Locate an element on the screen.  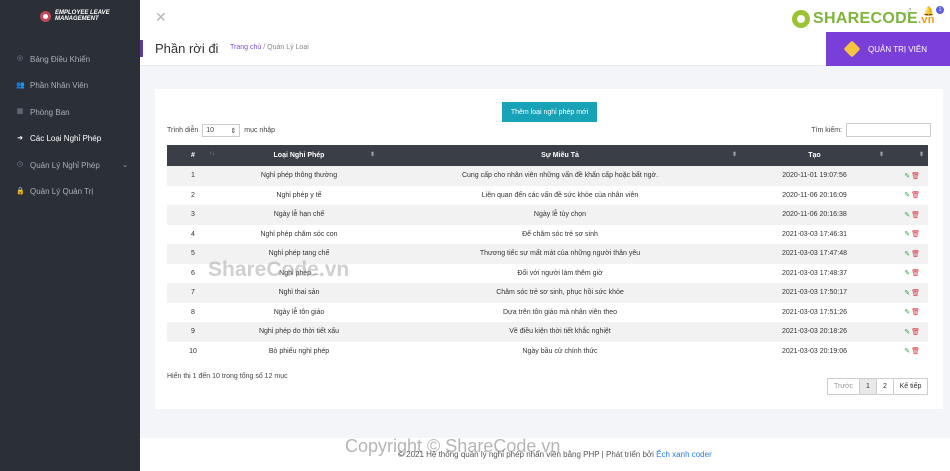
cell-number: 8 is located at coordinates (193, 312).